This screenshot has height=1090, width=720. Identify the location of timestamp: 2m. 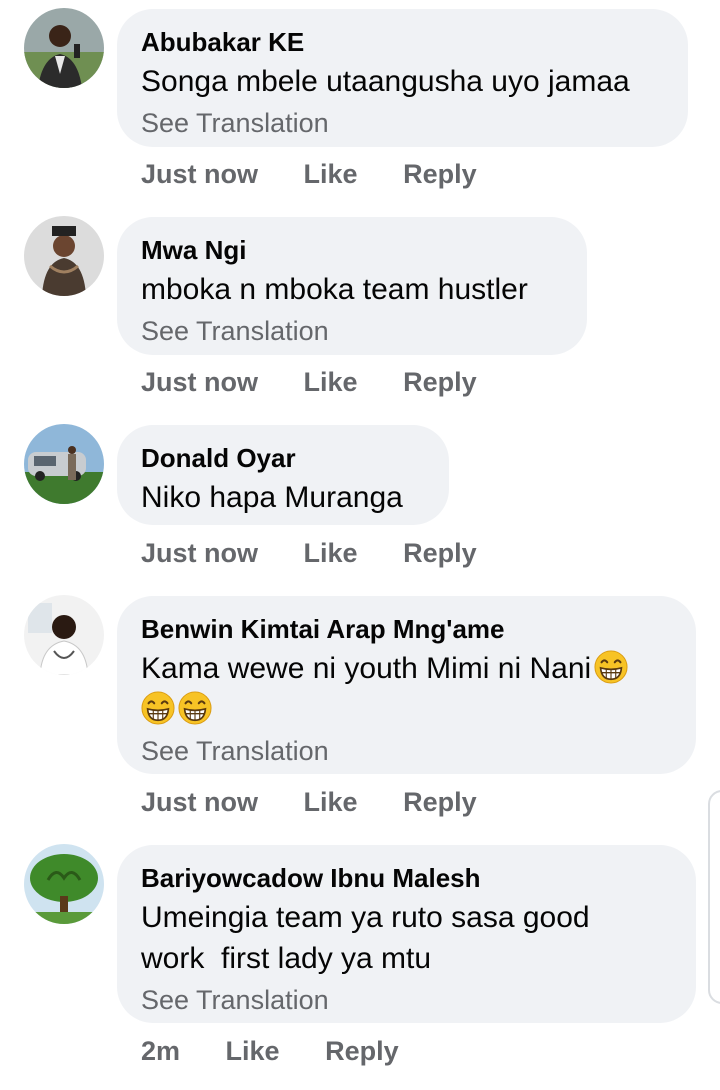
(161, 1051).